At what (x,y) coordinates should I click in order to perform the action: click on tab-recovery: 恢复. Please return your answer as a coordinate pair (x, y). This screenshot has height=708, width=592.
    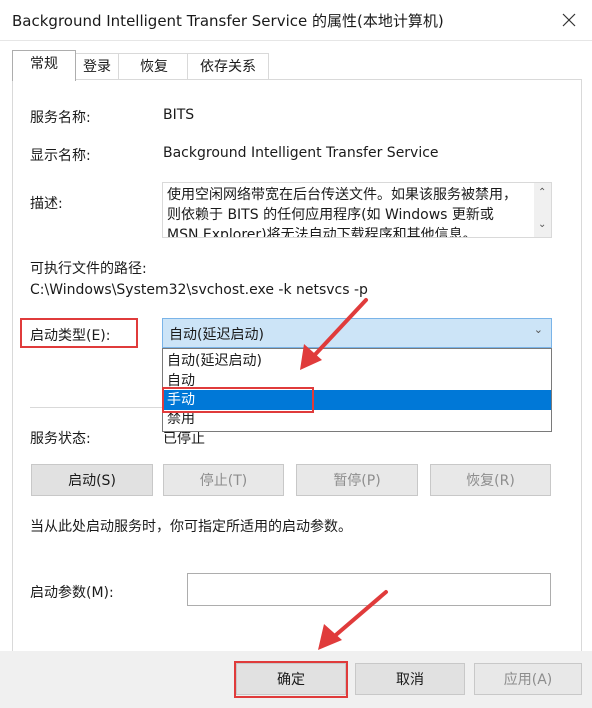
    Looking at the image, I should click on (154, 66).